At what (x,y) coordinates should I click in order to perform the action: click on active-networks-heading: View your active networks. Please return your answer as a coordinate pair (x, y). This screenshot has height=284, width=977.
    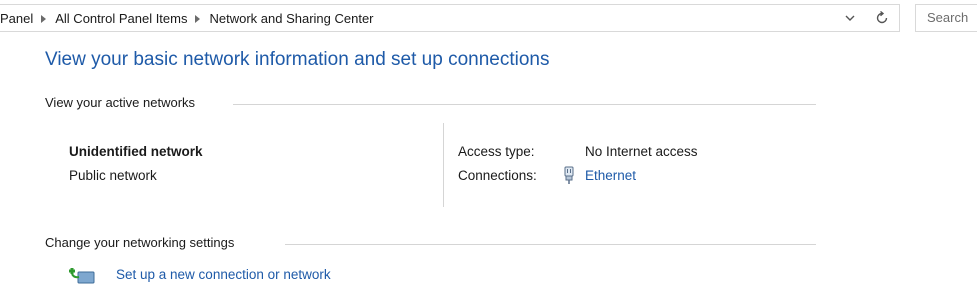
    Looking at the image, I should click on (120, 102).